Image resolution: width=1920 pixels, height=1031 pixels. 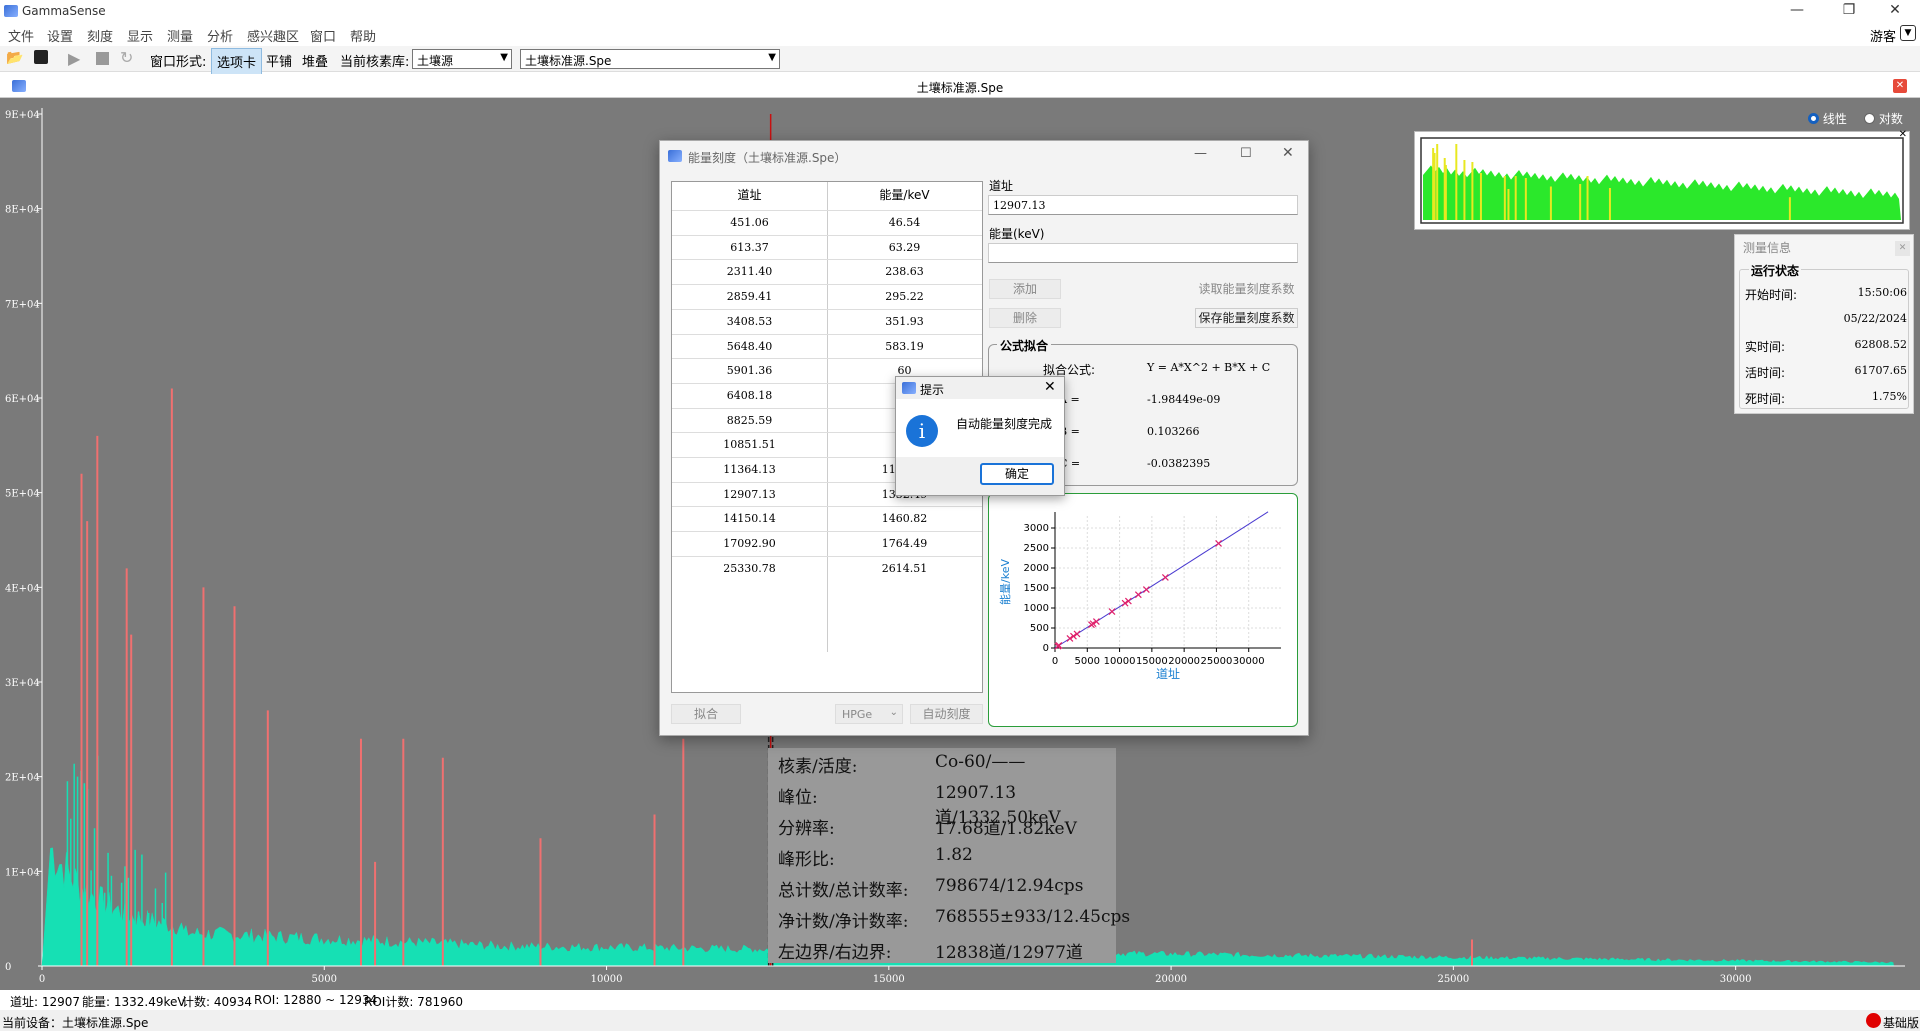 I want to click on dialog-close-icon: ✕, so click(x=1288, y=153).